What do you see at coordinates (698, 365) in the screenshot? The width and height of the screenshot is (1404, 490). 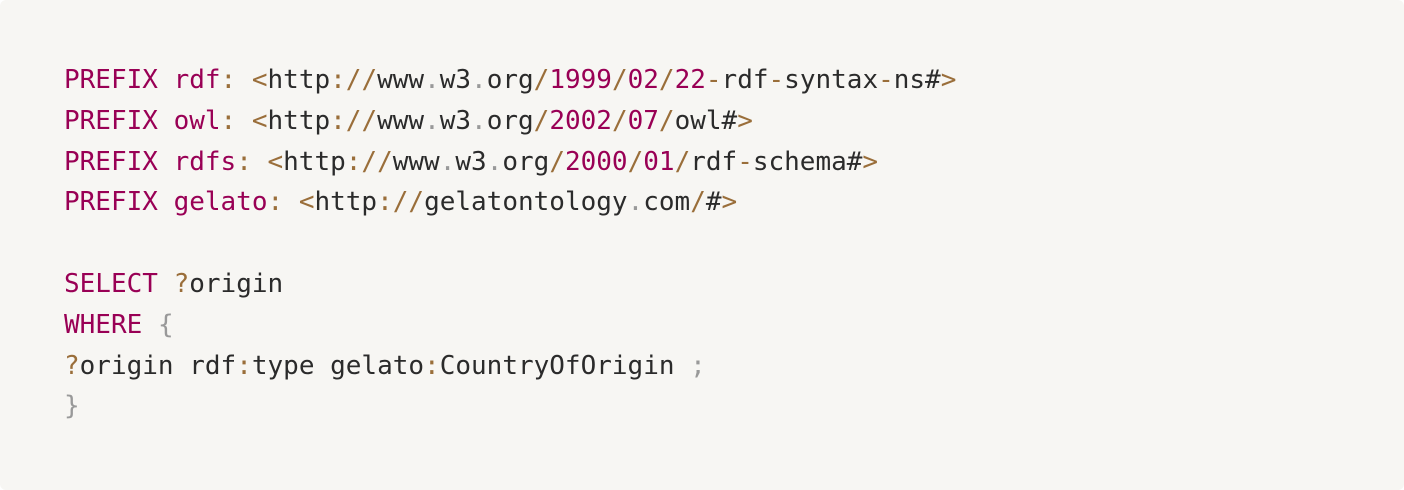 I see `operator-token: ;` at bounding box center [698, 365].